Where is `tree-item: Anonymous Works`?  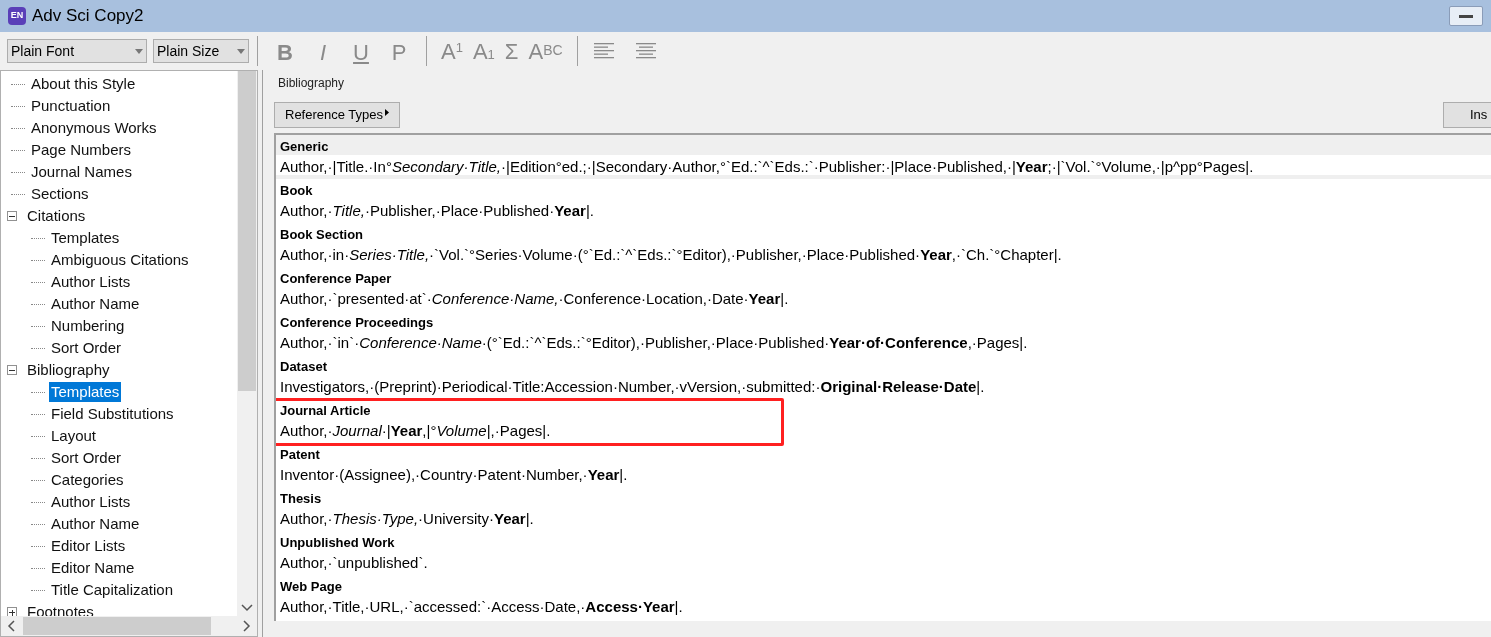 tree-item: Anonymous Works is located at coordinates (94, 128).